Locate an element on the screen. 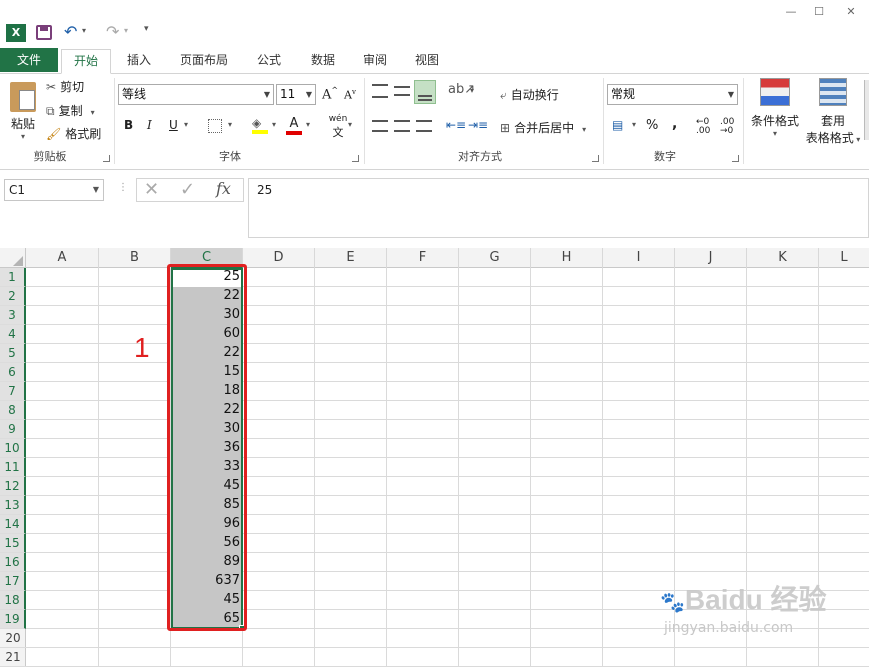  row-header: 21 is located at coordinates (13, 657).